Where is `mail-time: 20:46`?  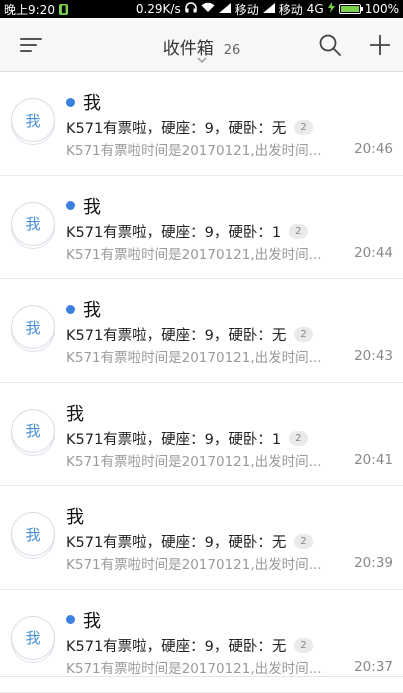
mail-time: 20:46 is located at coordinates (373, 149).